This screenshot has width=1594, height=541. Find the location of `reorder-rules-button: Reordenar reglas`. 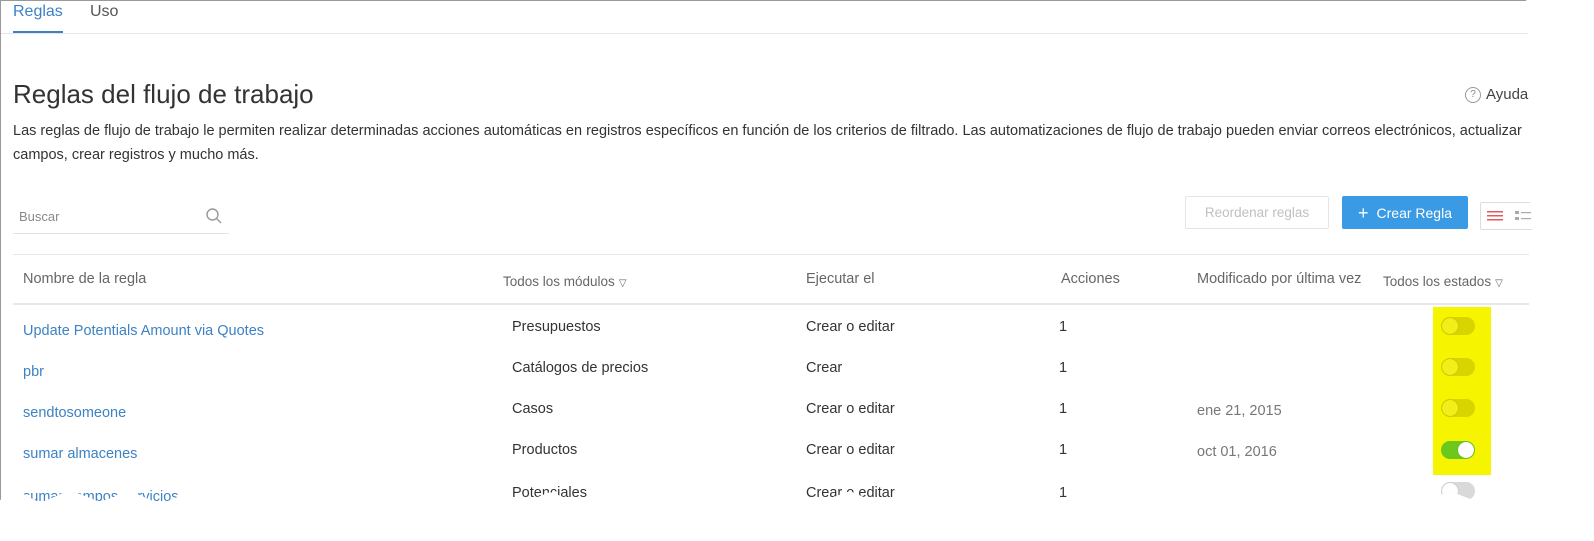

reorder-rules-button: Reordenar reglas is located at coordinates (1257, 212).